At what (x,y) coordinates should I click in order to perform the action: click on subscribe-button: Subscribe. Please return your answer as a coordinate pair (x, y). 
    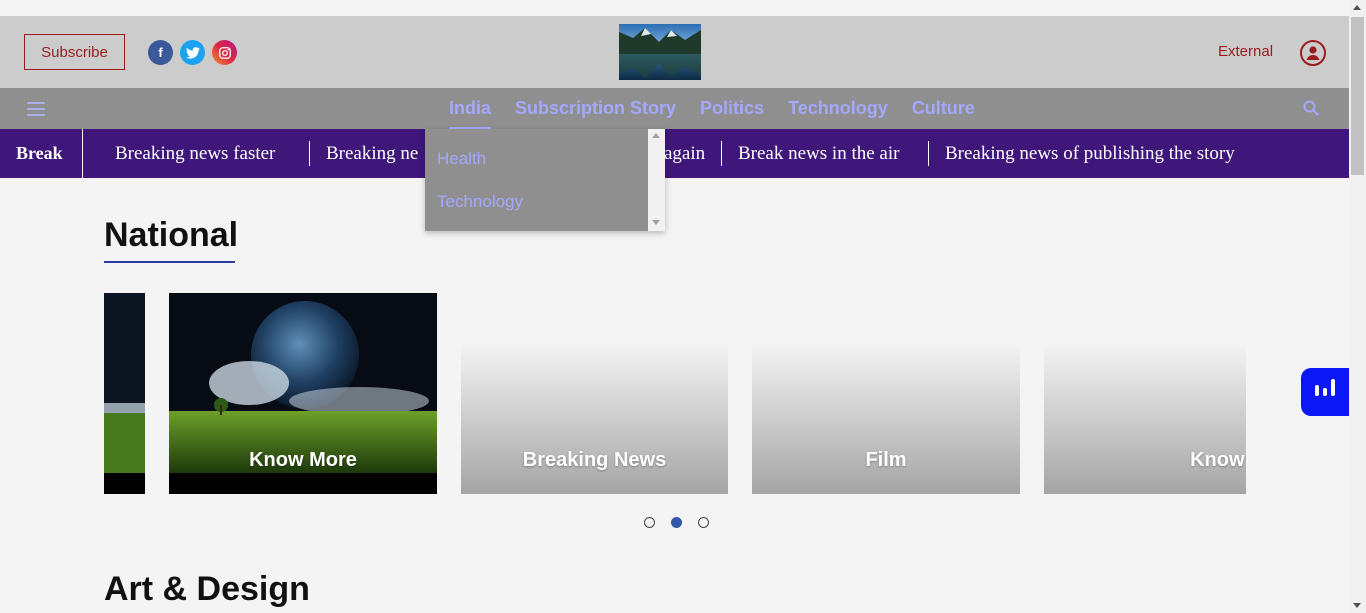
    Looking at the image, I should click on (74, 52).